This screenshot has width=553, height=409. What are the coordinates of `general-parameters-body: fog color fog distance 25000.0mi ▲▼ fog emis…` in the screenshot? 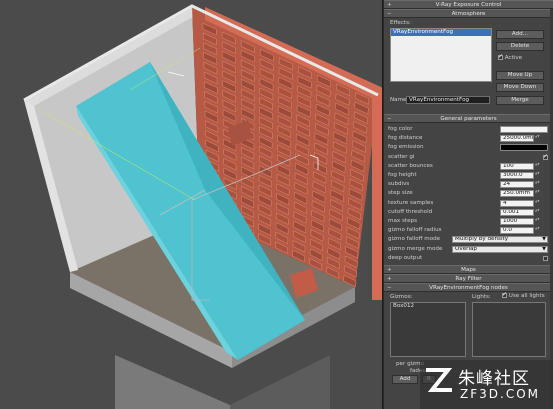 It's located at (468, 194).